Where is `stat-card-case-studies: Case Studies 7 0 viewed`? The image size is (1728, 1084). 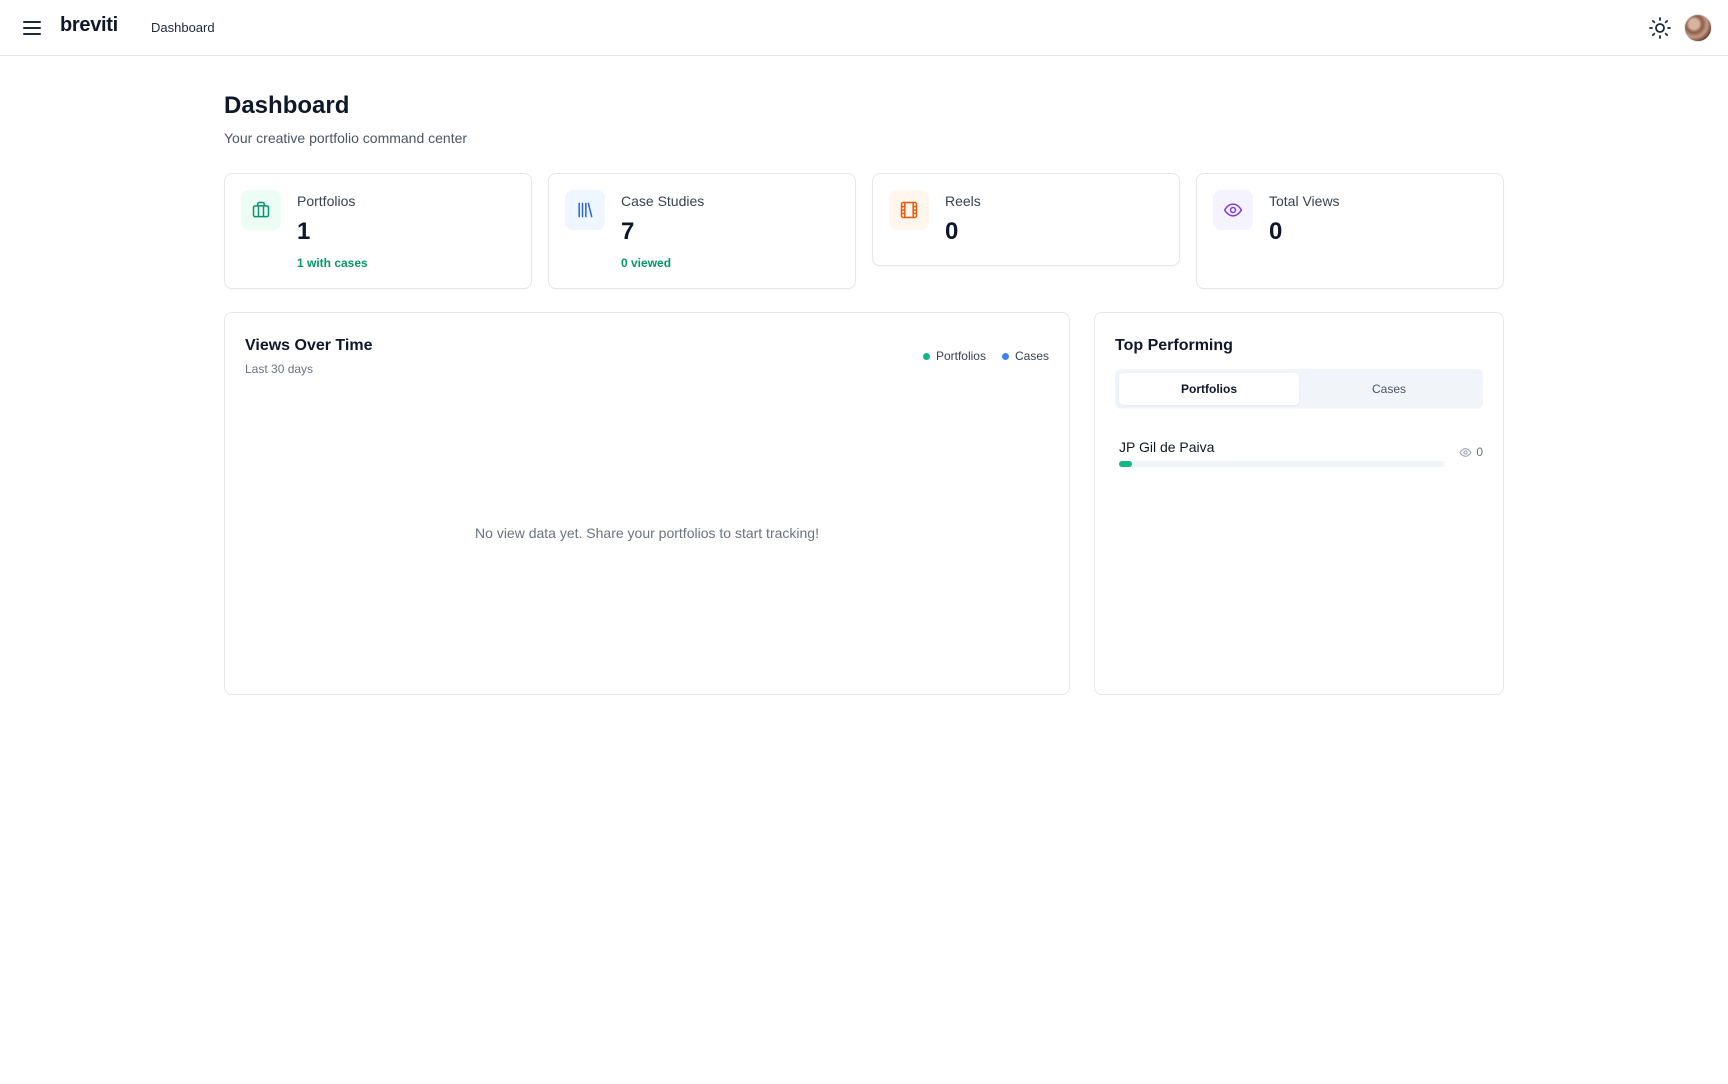
stat-card-case-studies: Case Studies 7 0 viewed is located at coordinates (702, 231).